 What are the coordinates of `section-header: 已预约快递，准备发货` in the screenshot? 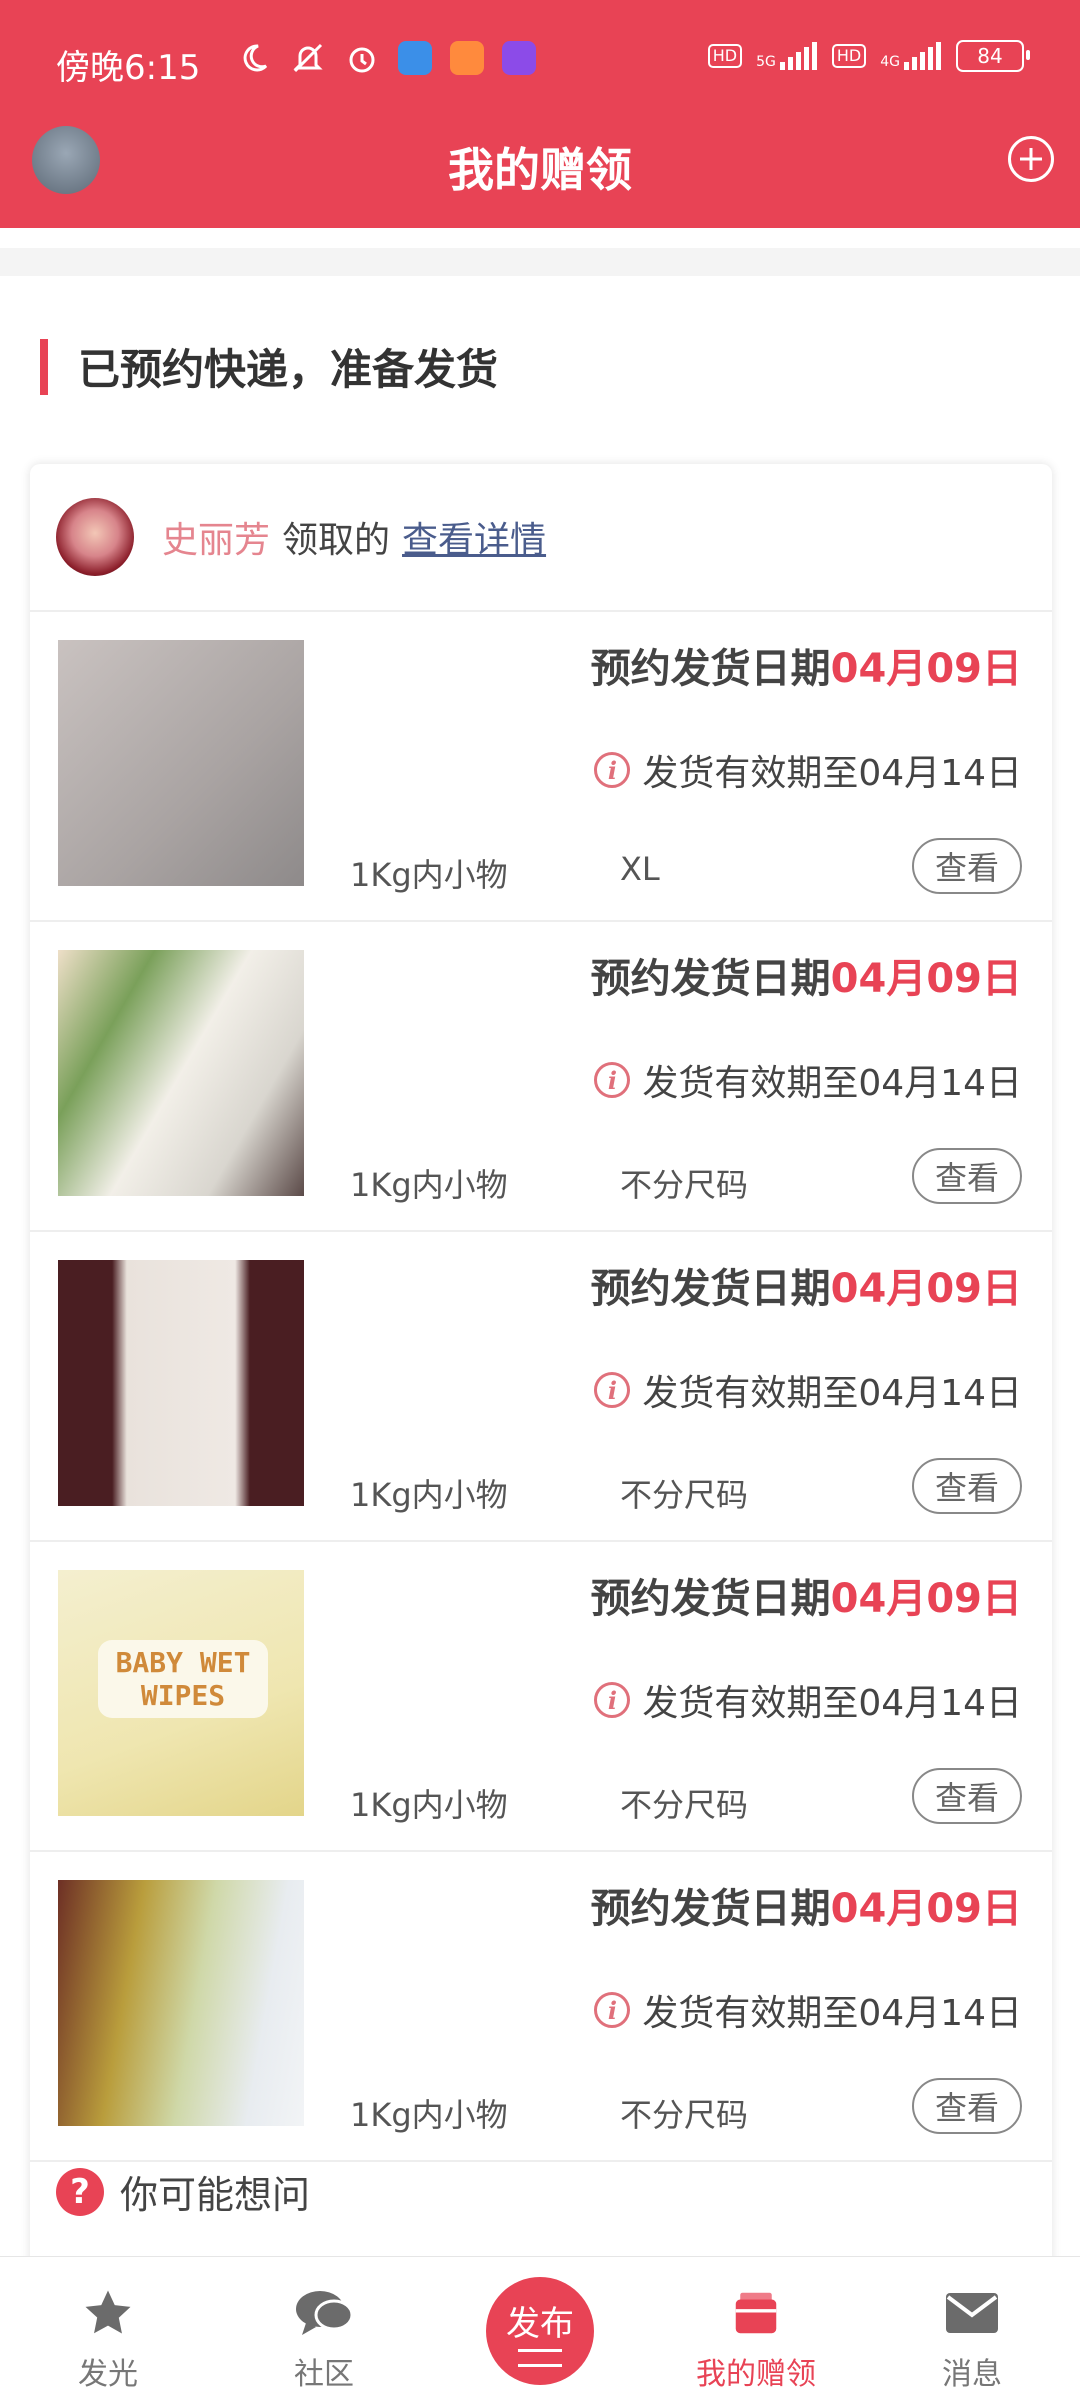 It's located at (269, 366).